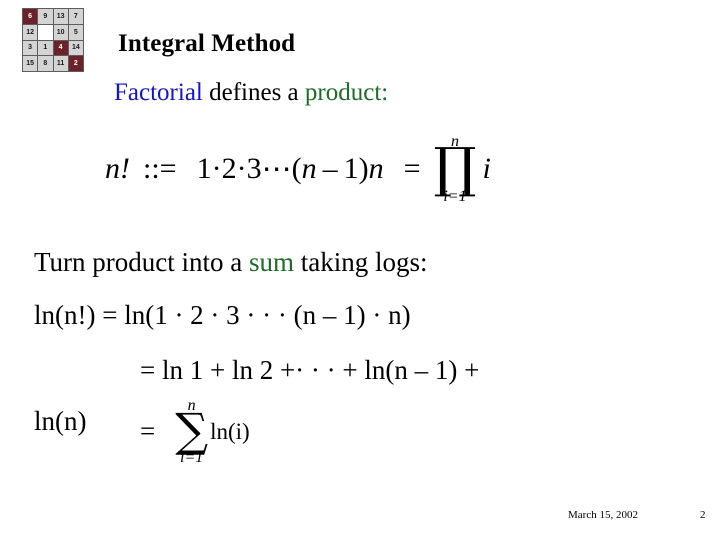 The height and width of the screenshot is (540, 720). Describe the element at coordinates (204, 169) in the screenshot. I see `eq-term-1: 1` at that location.